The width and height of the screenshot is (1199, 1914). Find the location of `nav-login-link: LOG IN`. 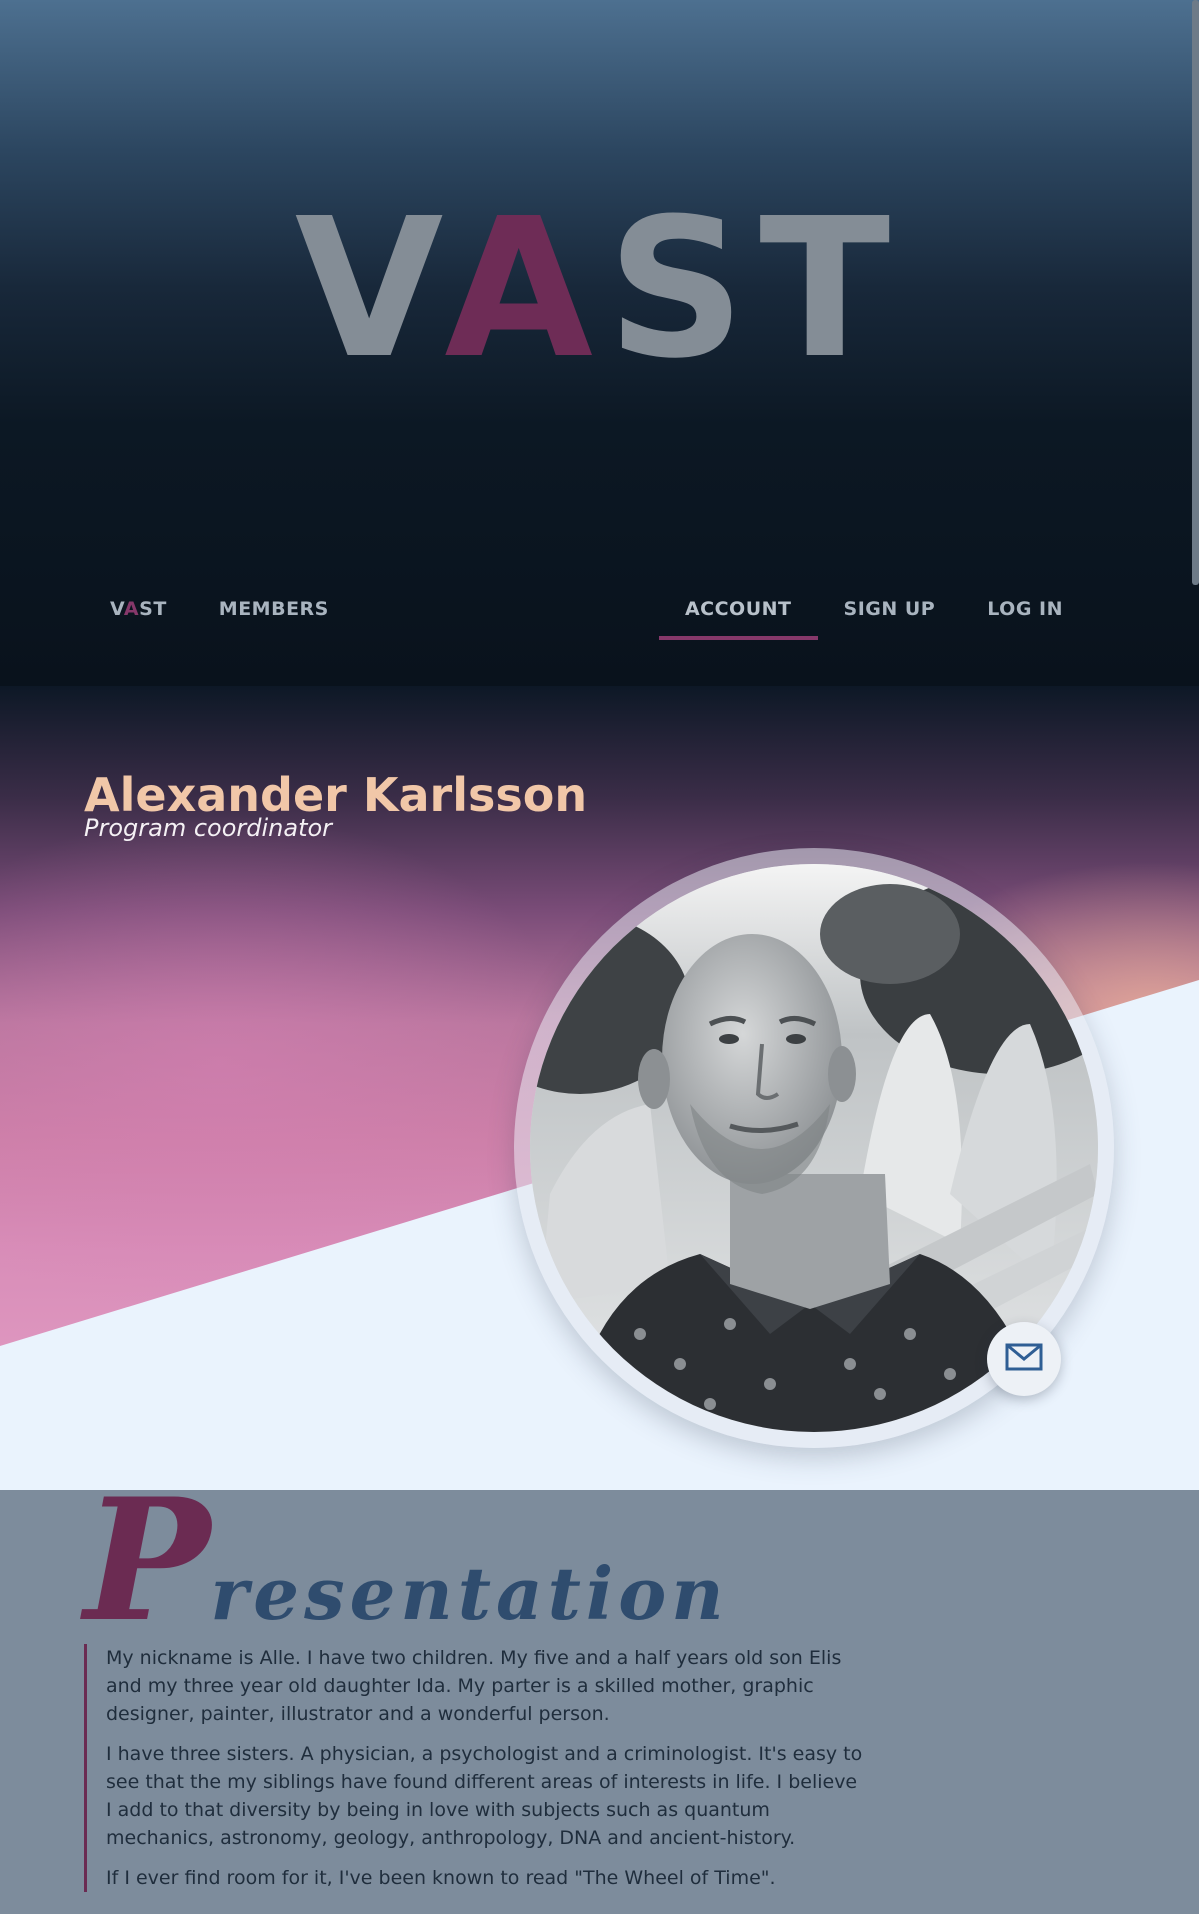

nav-login-link: LOG IN is located at coordinates (1025, 609).